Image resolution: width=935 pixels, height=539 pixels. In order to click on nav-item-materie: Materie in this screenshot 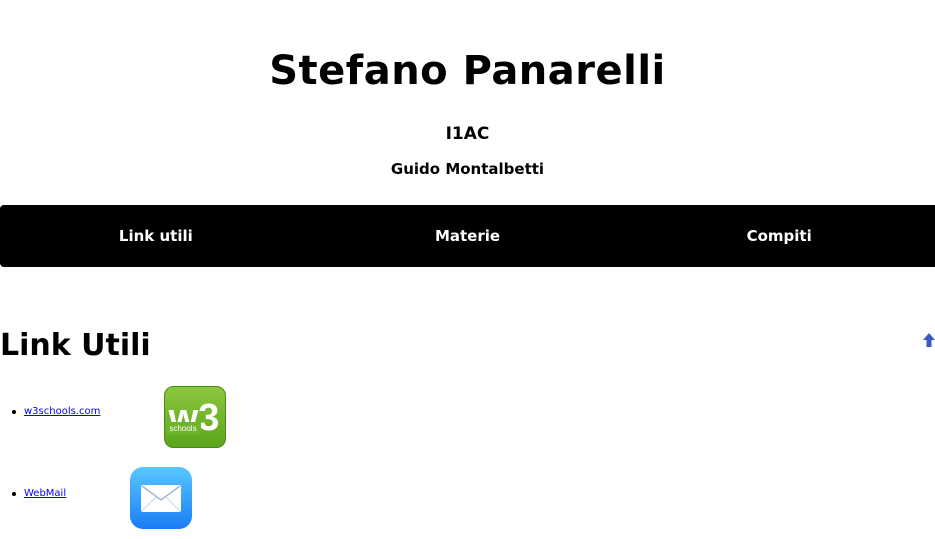, I will do `click(468, 236)`.